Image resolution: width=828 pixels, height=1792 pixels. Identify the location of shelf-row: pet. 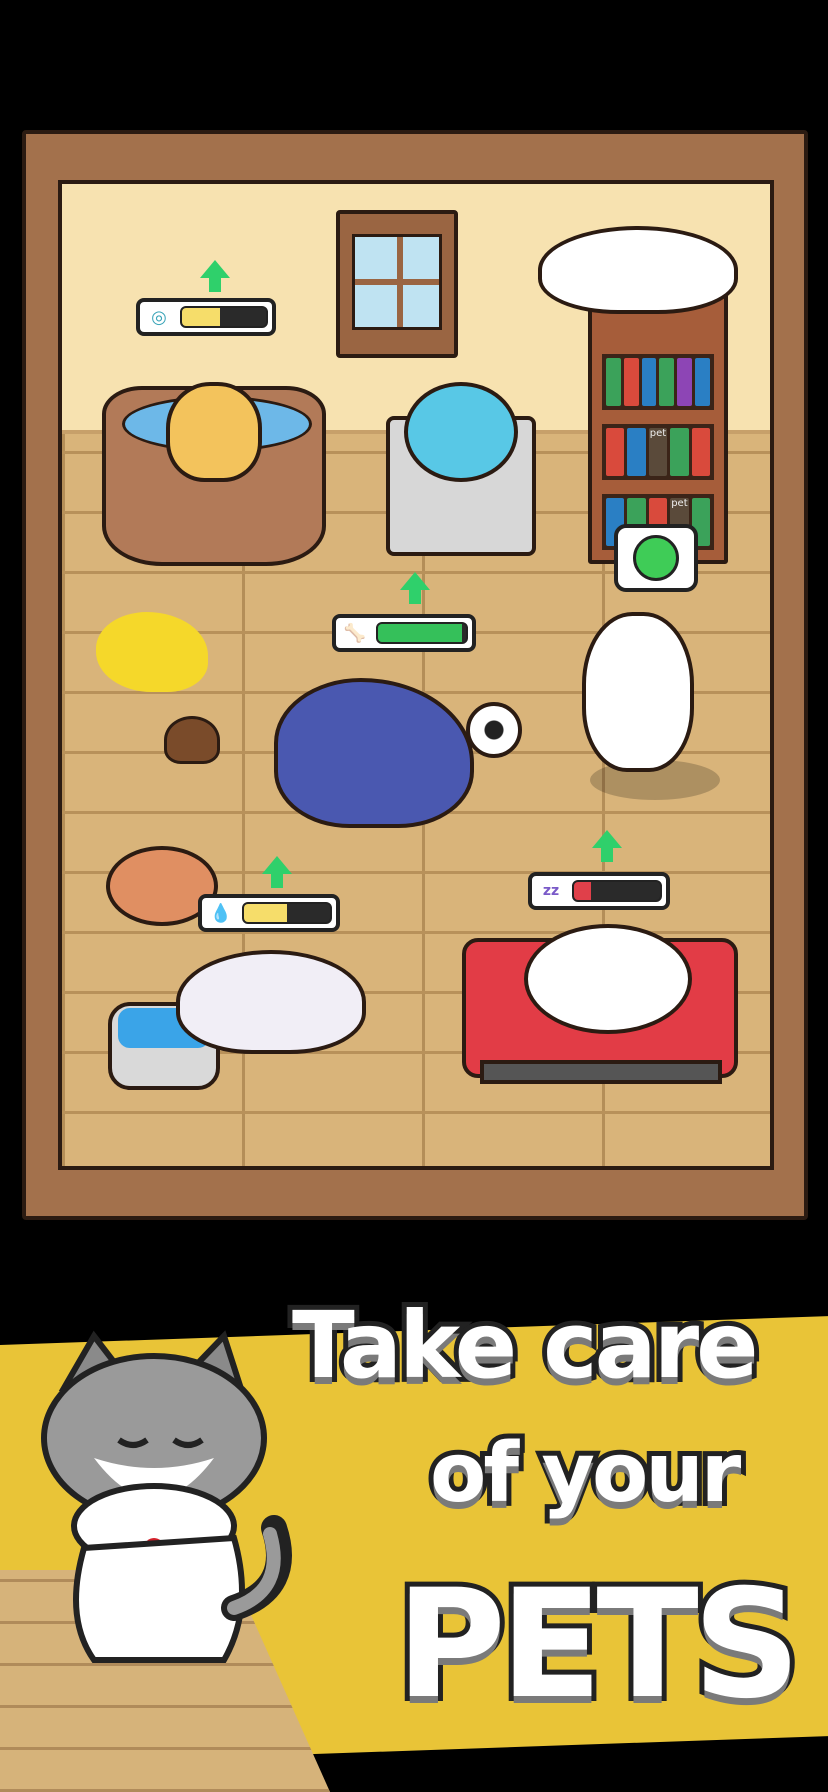
(658, 452).